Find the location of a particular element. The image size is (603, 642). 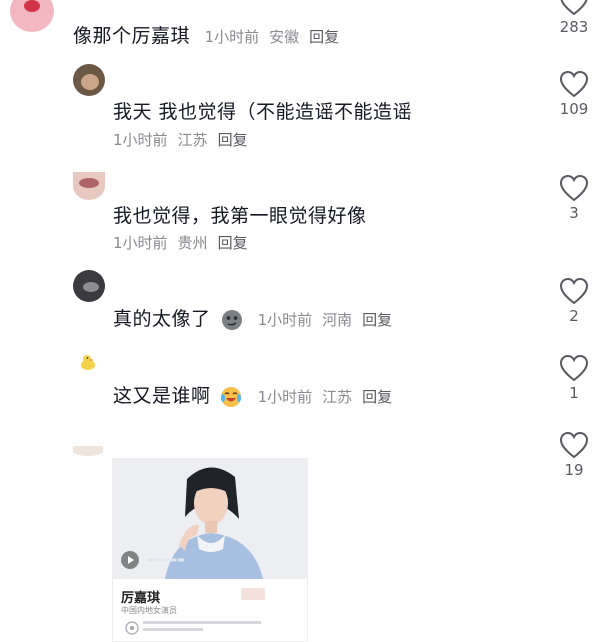

card-name: 厉嘉琪 is located at coordinates (141, 598).